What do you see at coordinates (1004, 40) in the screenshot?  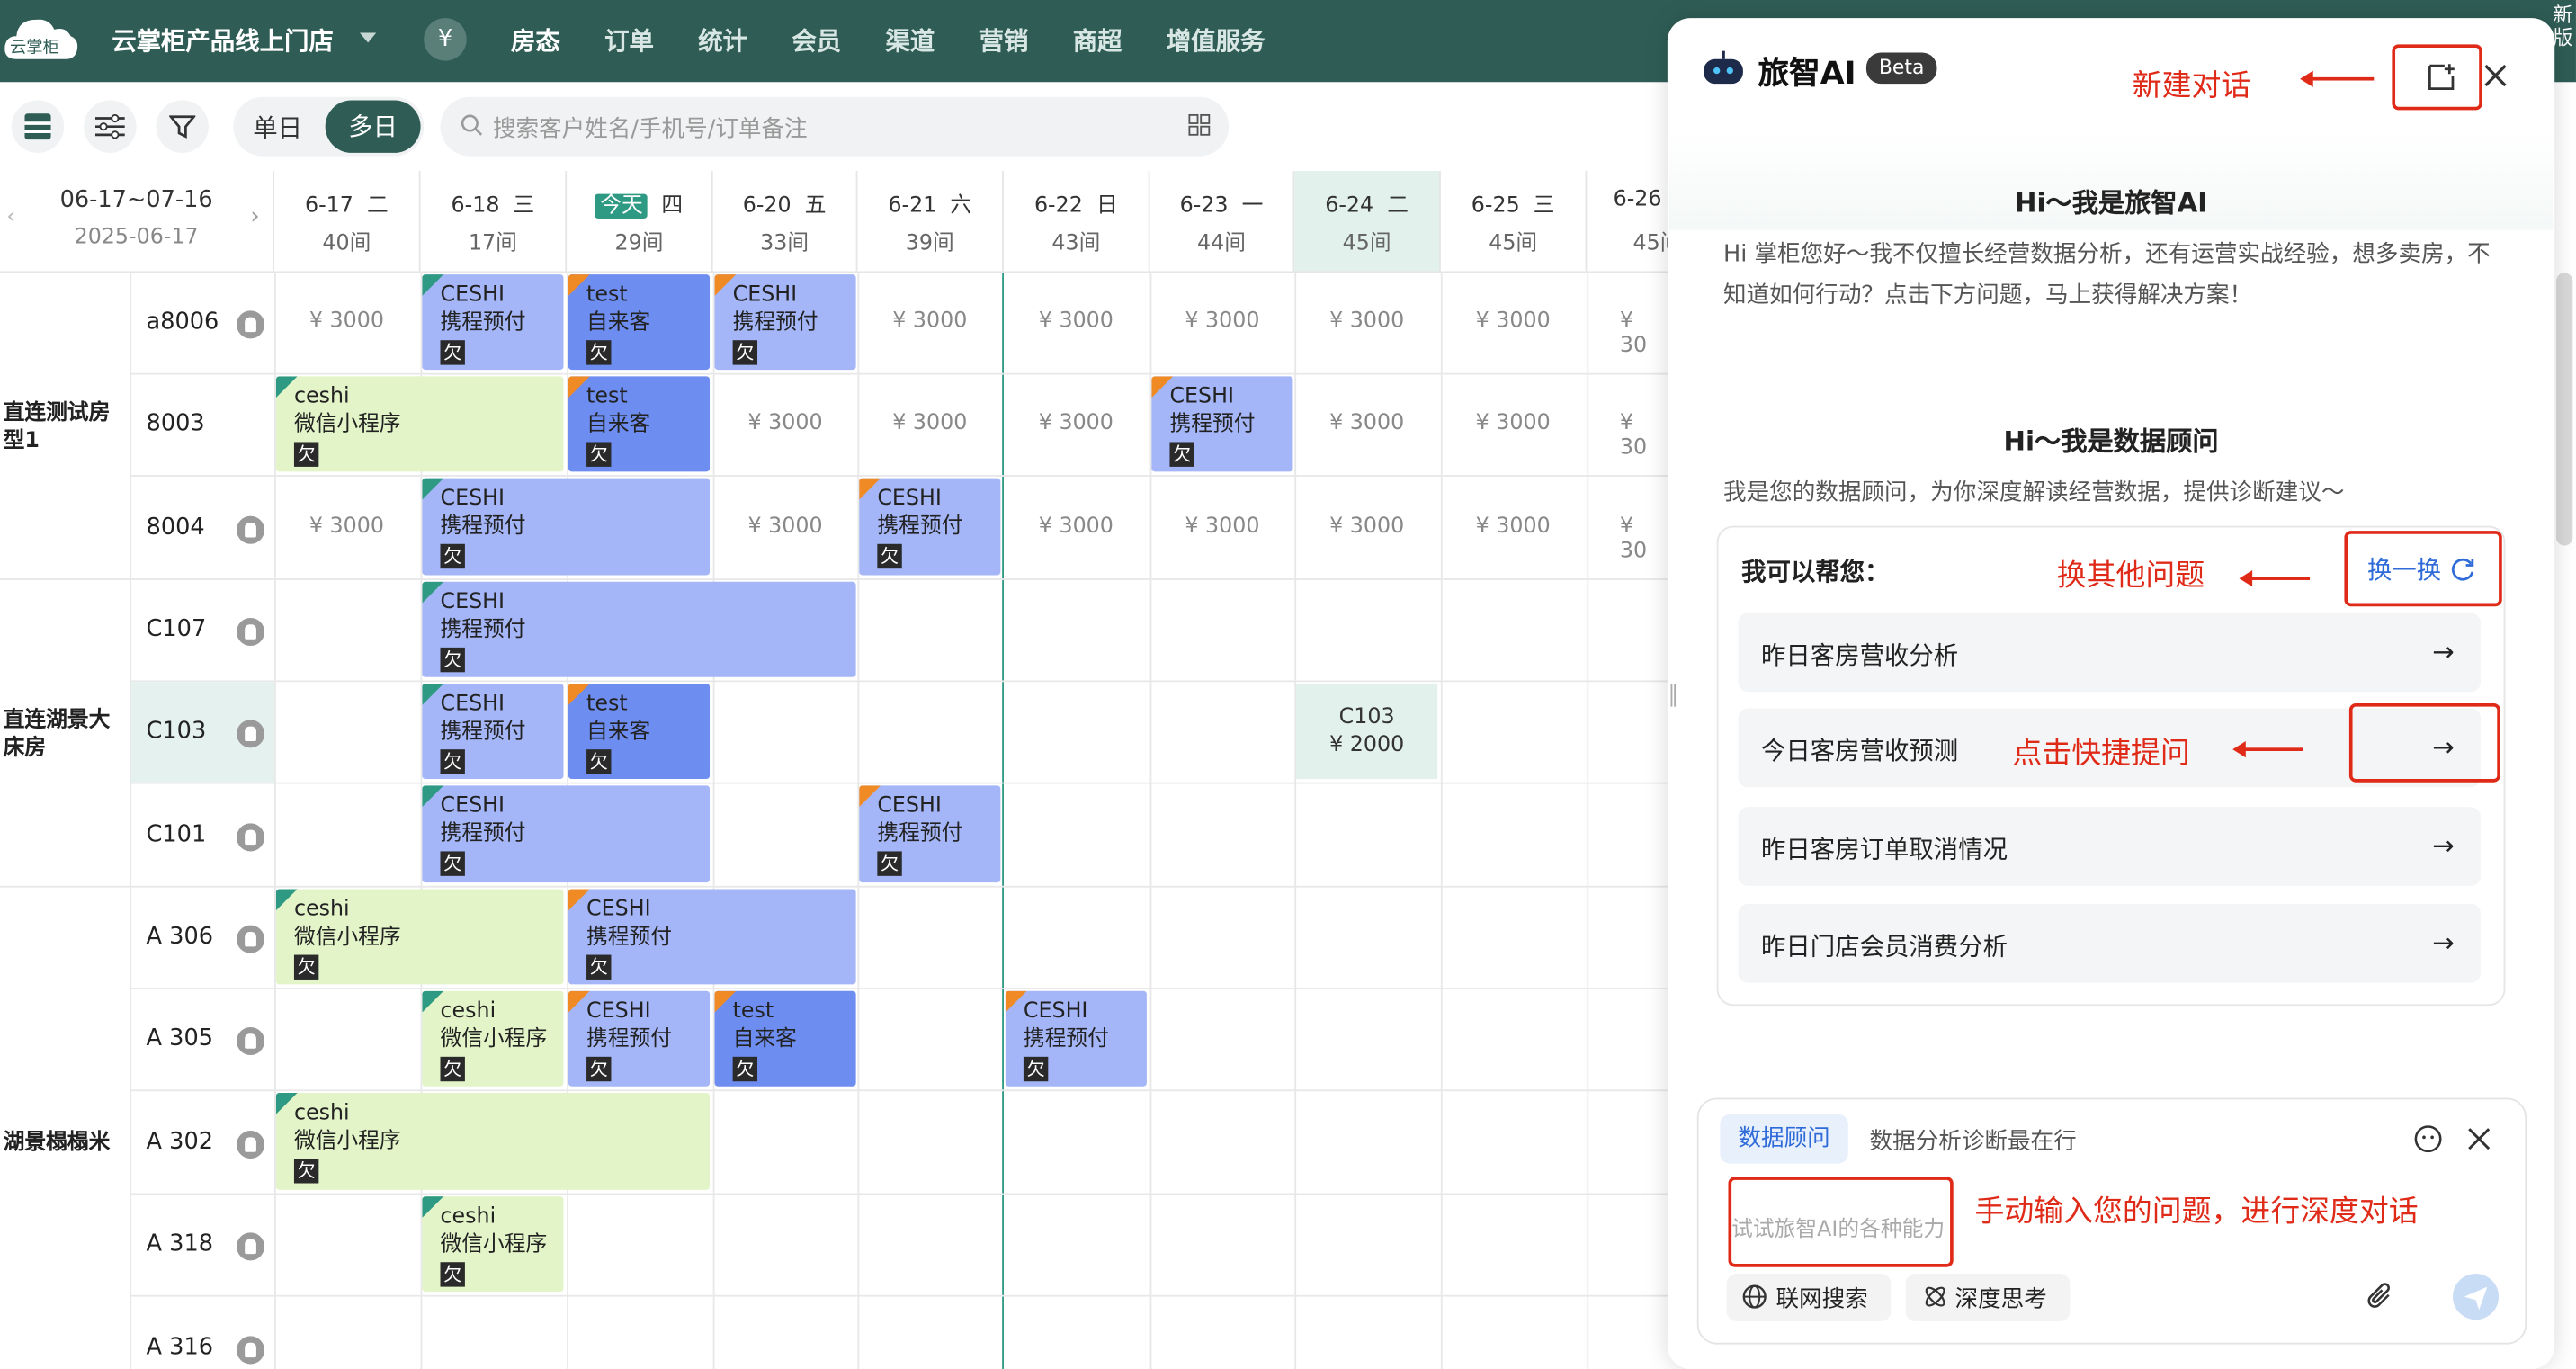 I see `nav-marketing: 营销` at bounding box center [1004, 40].